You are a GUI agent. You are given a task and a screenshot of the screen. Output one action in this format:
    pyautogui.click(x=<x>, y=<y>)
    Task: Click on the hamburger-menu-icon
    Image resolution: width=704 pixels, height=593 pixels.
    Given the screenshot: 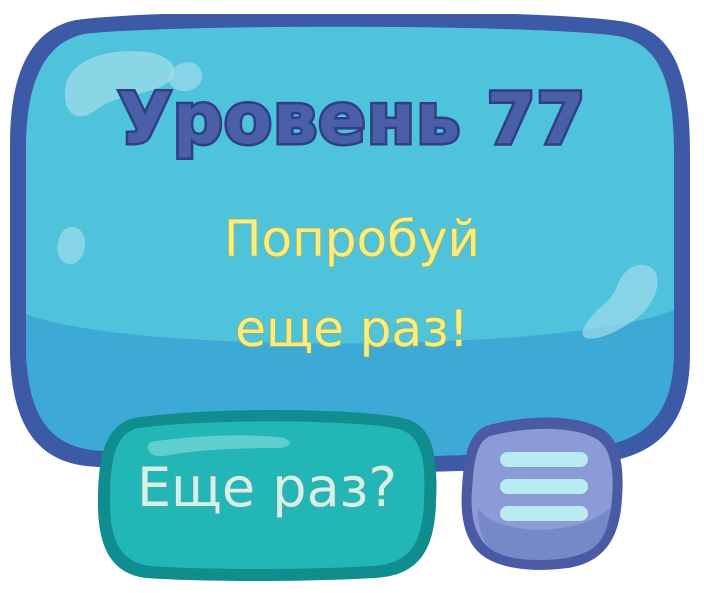 What is the action you would take?
    pyautogui.click(x=542, y=493)
    